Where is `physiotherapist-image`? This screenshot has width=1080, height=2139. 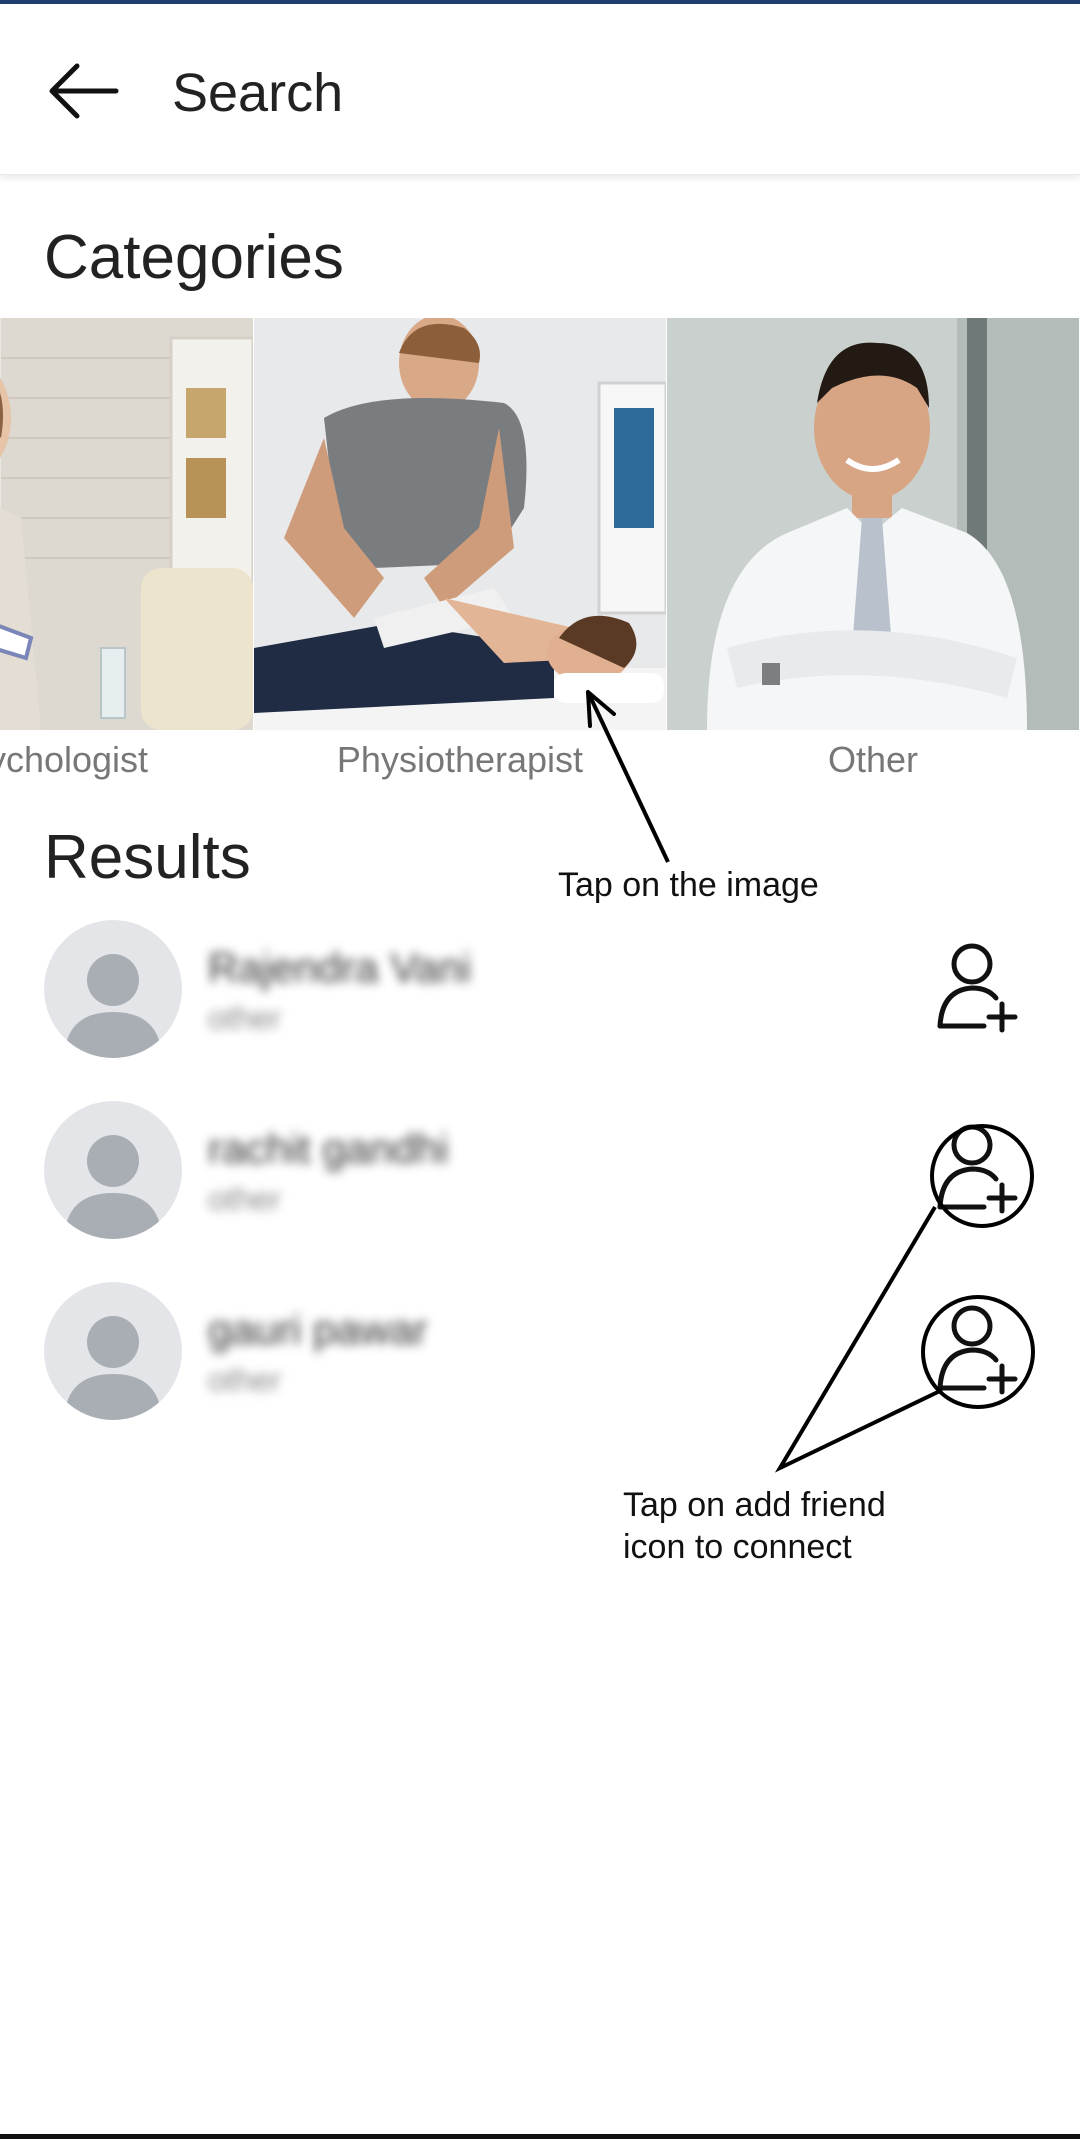
physiotherapist-image is located at coordinates (460, 524).